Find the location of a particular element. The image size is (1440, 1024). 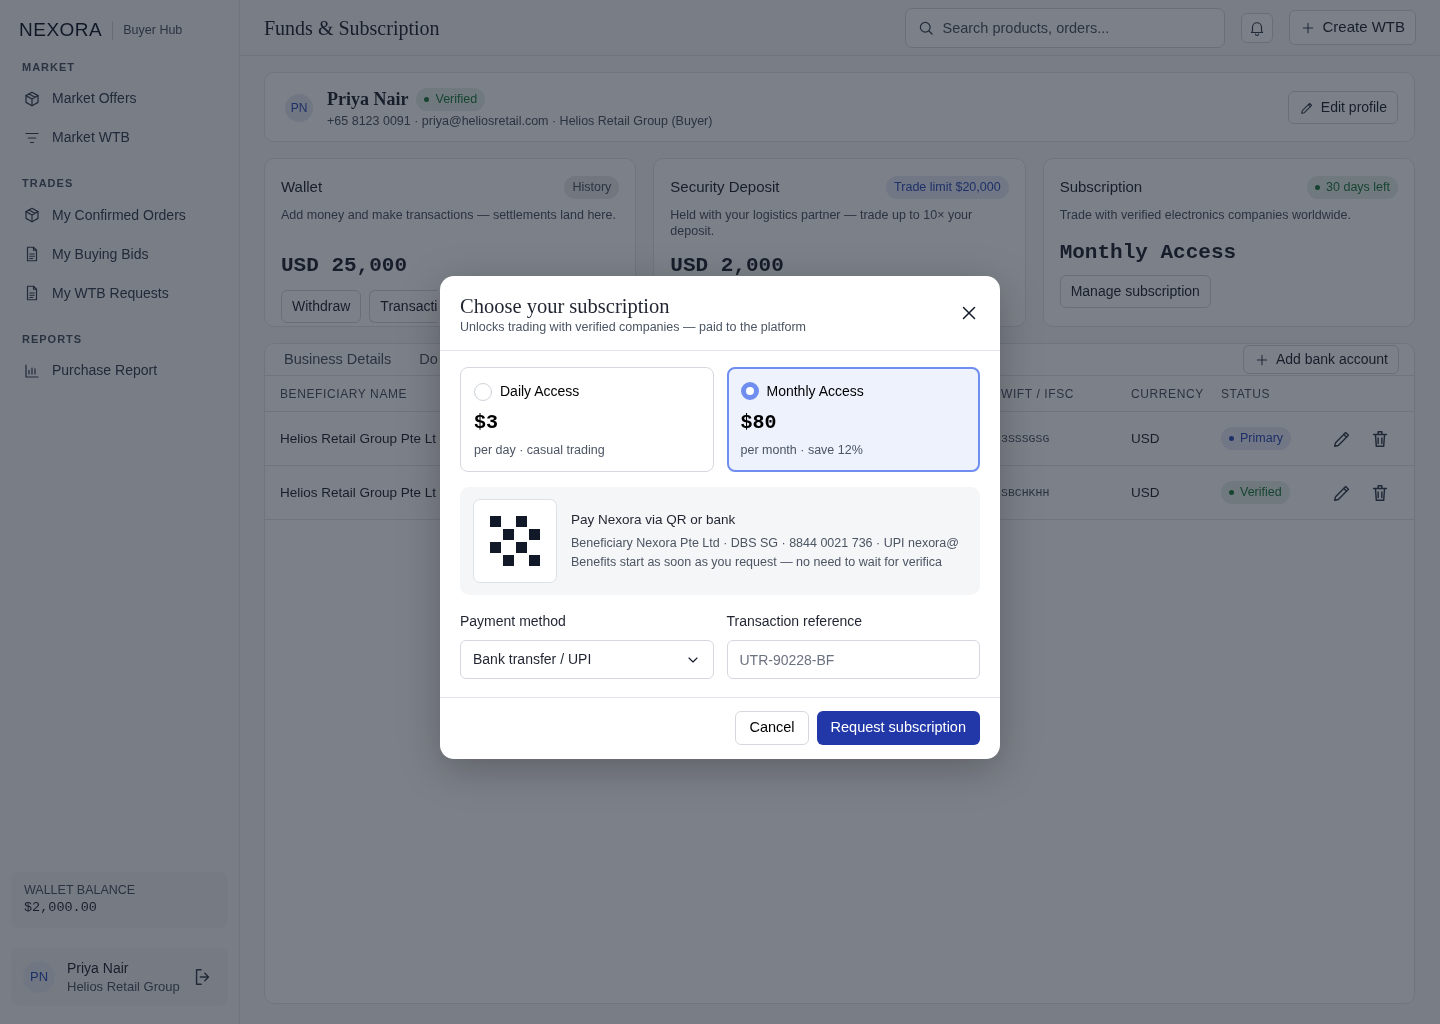

column-header: CURRENCY is located at coordinates (1168, 394).